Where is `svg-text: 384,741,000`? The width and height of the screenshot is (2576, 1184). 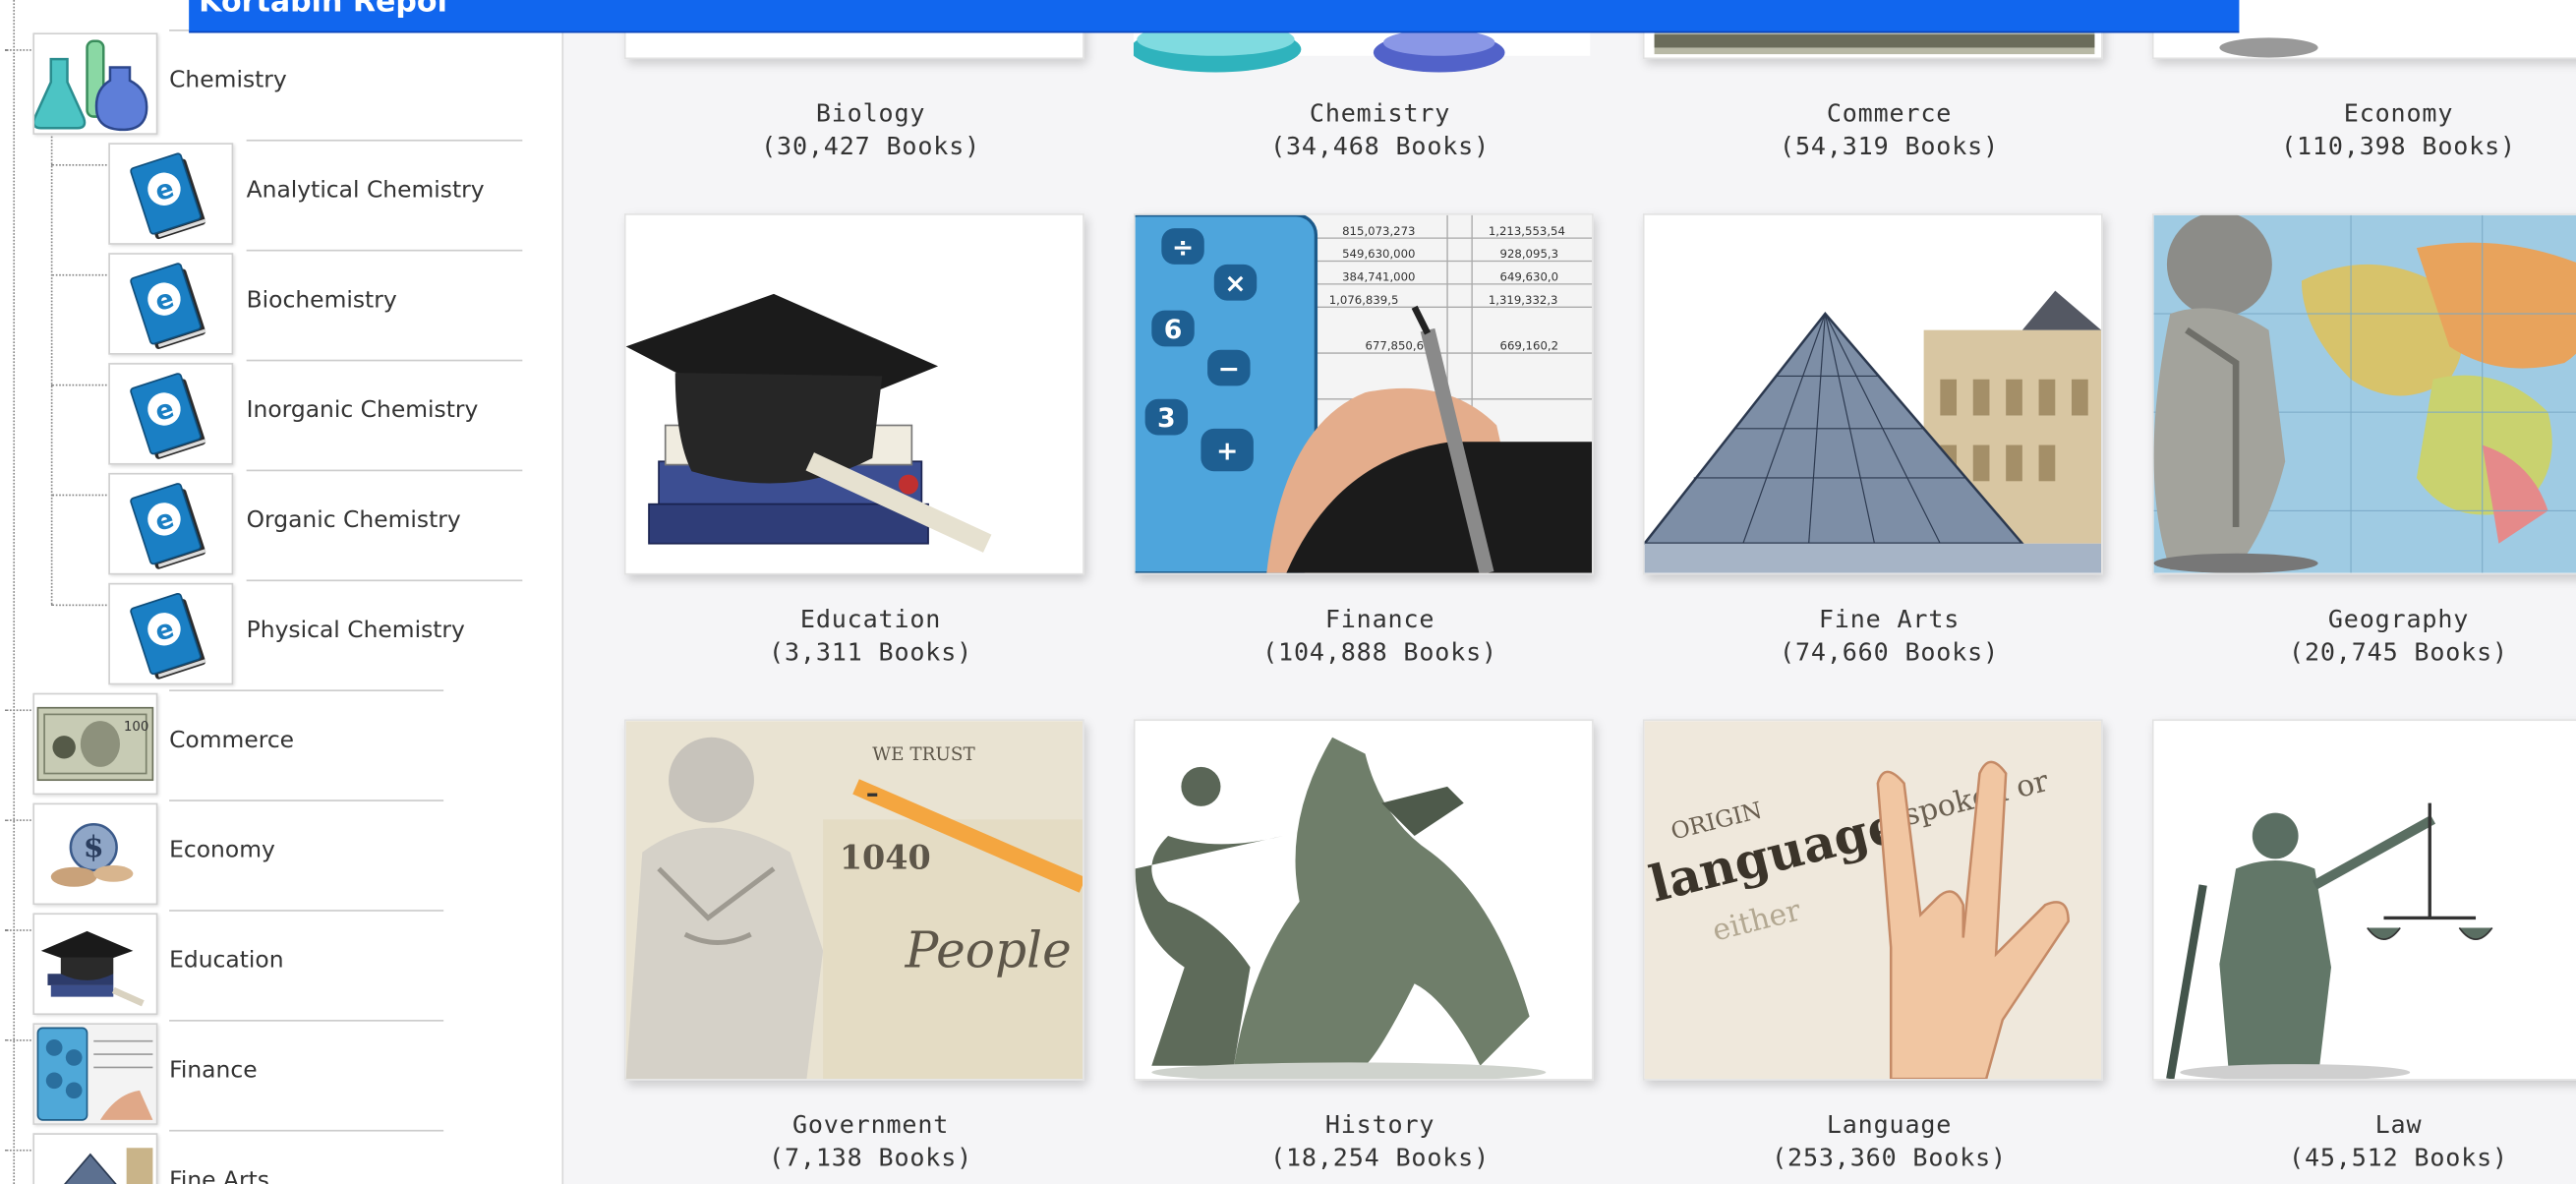 svg-text: 384,741,000 is located at coordinates (1378, 277).